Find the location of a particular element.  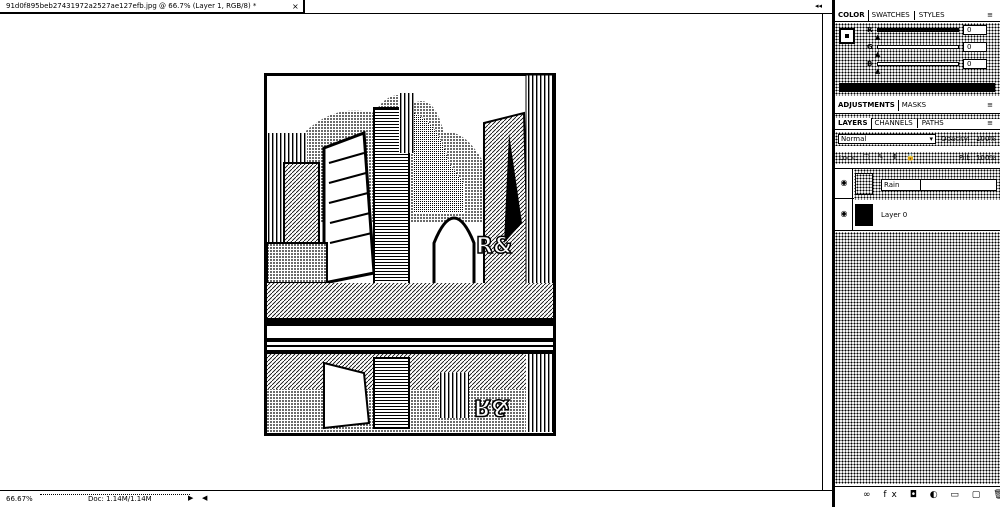

tab-layers: LAYERS is located at coordinates (853, 123).